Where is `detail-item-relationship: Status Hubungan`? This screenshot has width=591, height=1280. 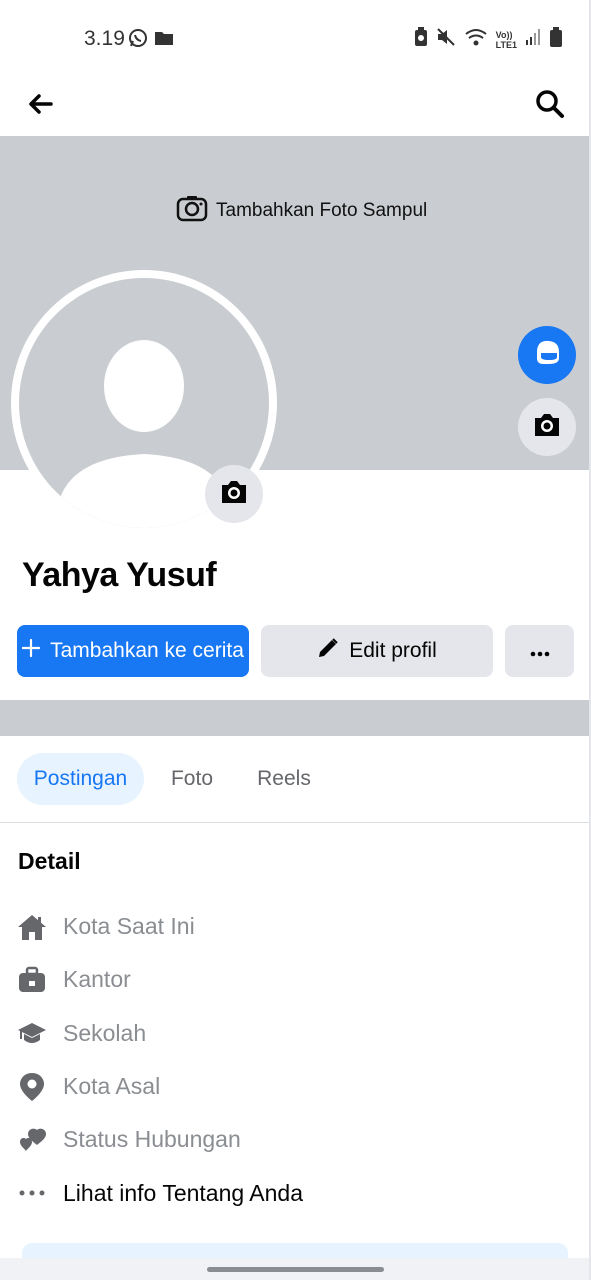
detail-item-relationship: Status Hubungan is located at coordinates (295, 1139).